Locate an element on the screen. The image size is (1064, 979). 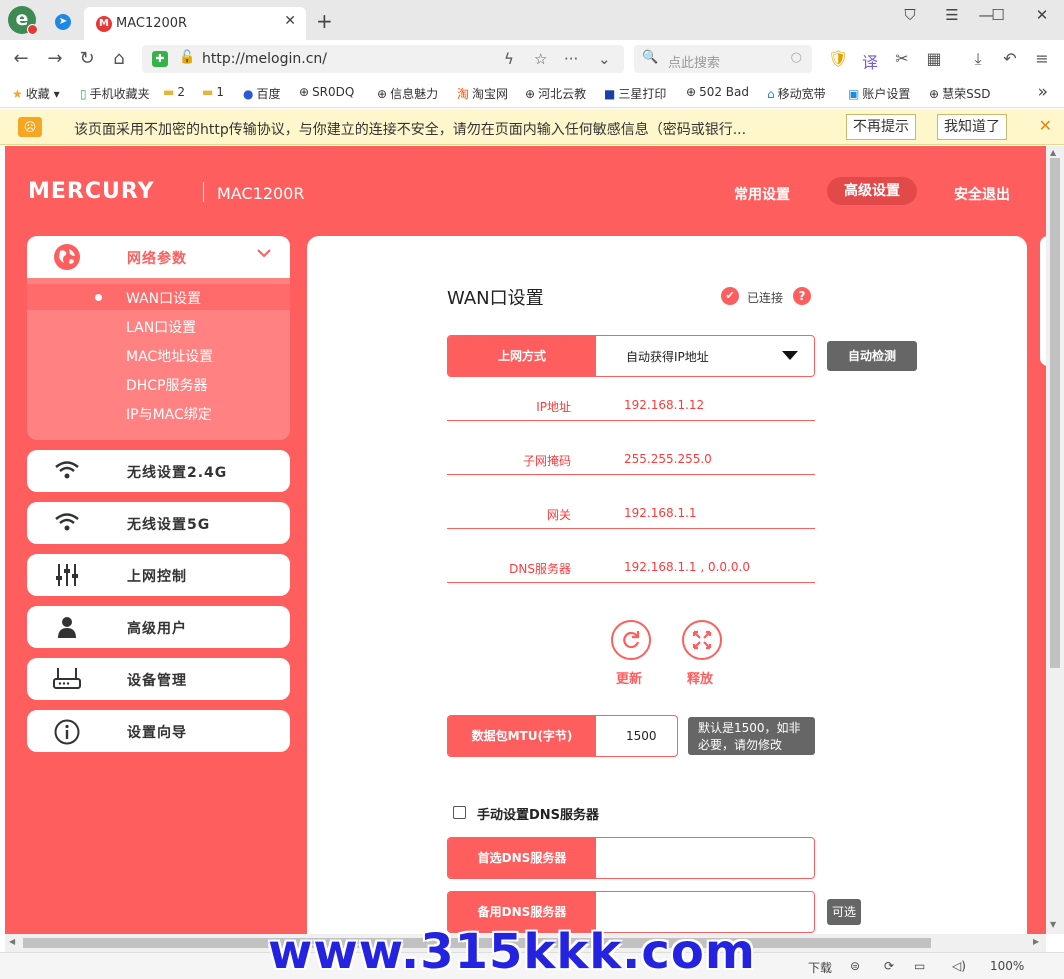
vertical-scrollbar: ▲ ▼ is located at coordinates (1055, 540).